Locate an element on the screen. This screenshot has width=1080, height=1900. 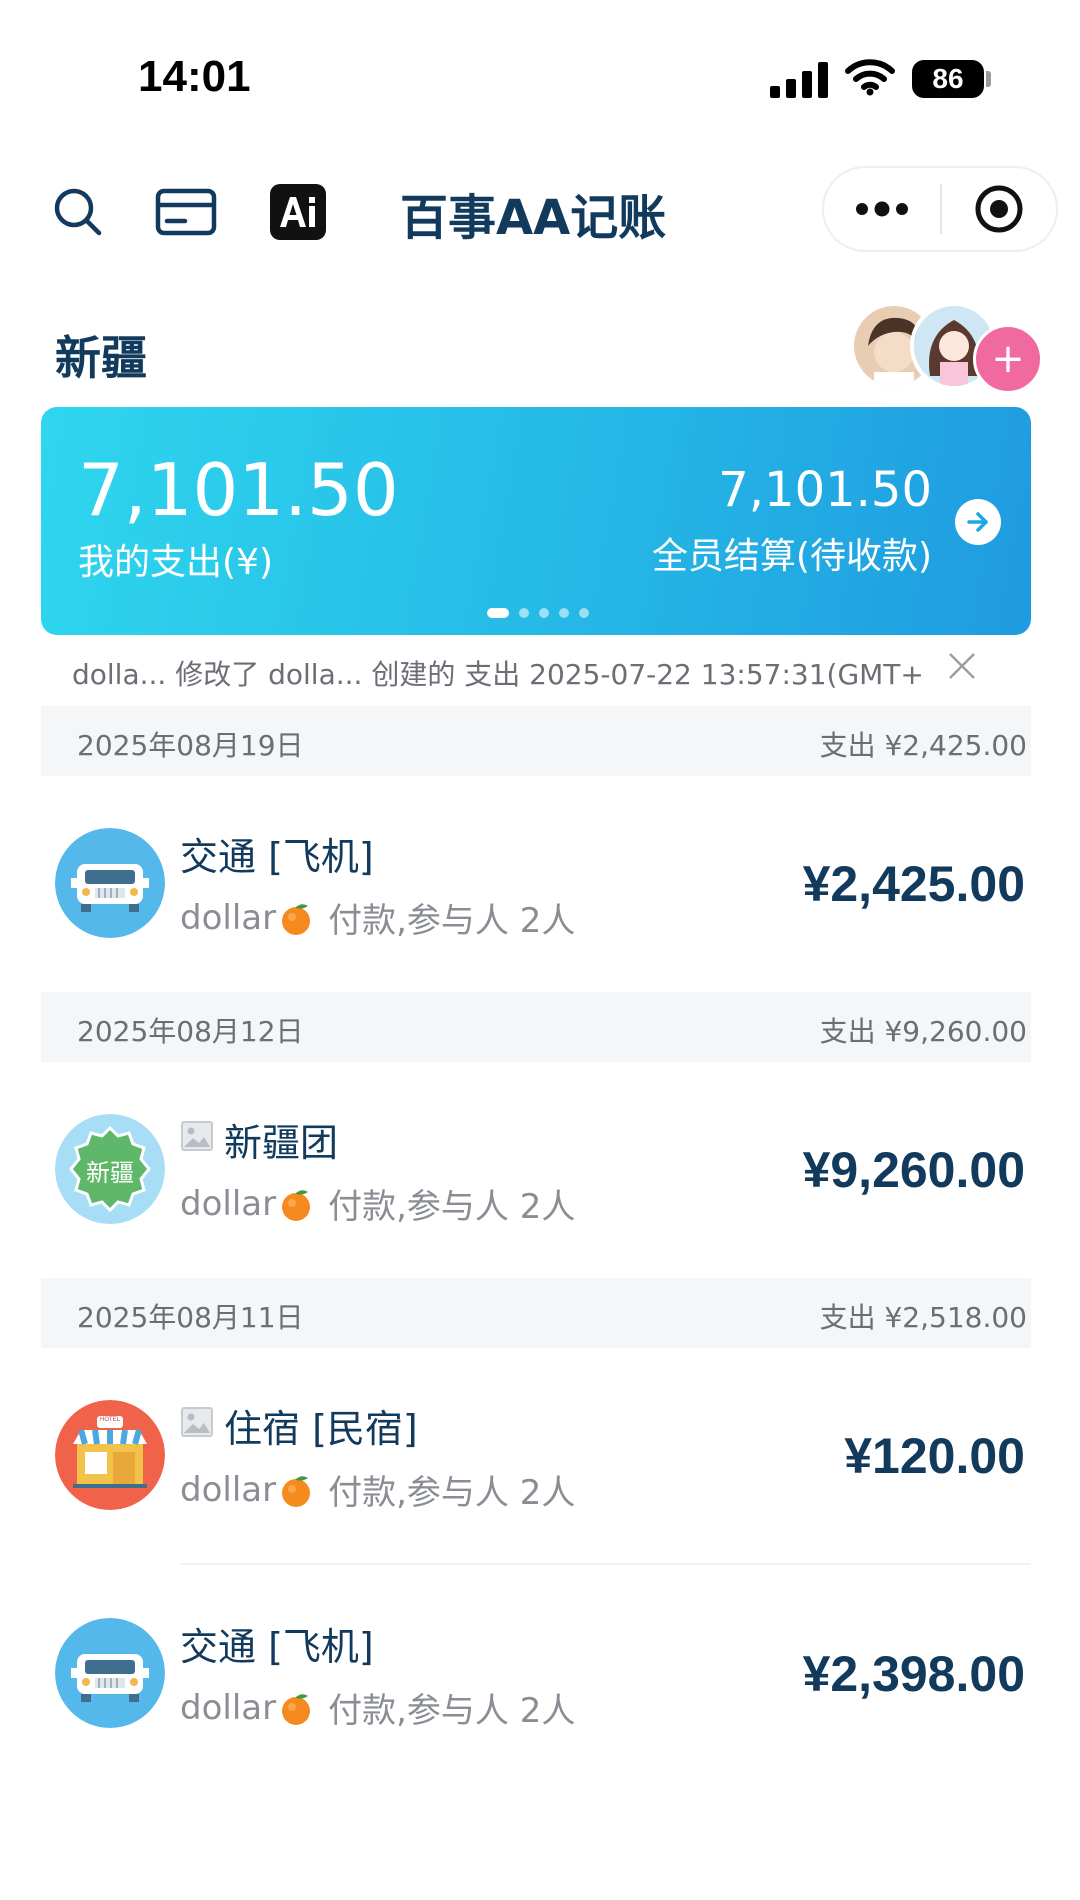
capsule-divider is located at coordinates (941, 209).